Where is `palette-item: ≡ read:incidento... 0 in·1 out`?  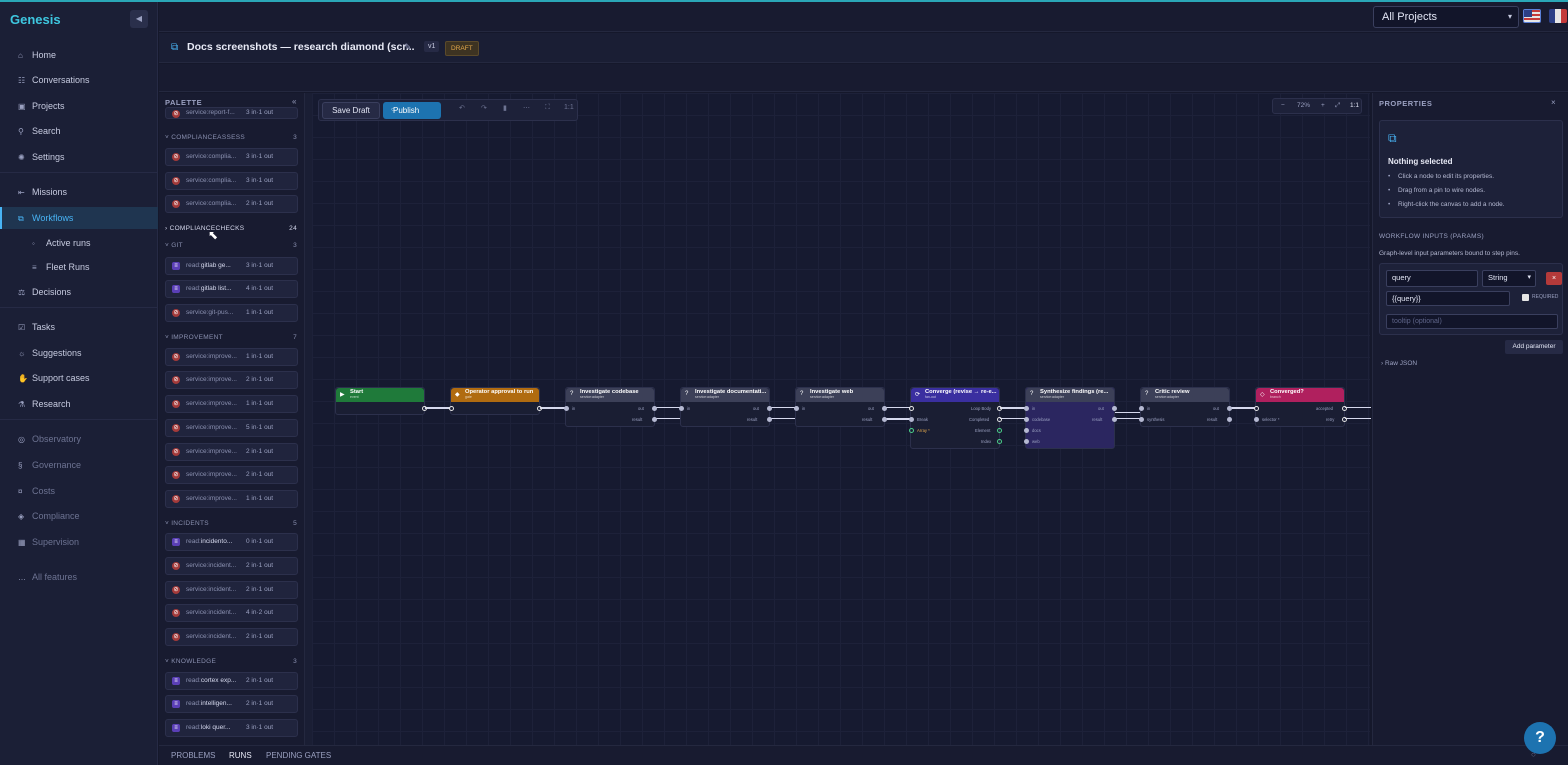
palette-item: ≡ read:incidento... 0 in·1 out is located at coordinates (231, 542).